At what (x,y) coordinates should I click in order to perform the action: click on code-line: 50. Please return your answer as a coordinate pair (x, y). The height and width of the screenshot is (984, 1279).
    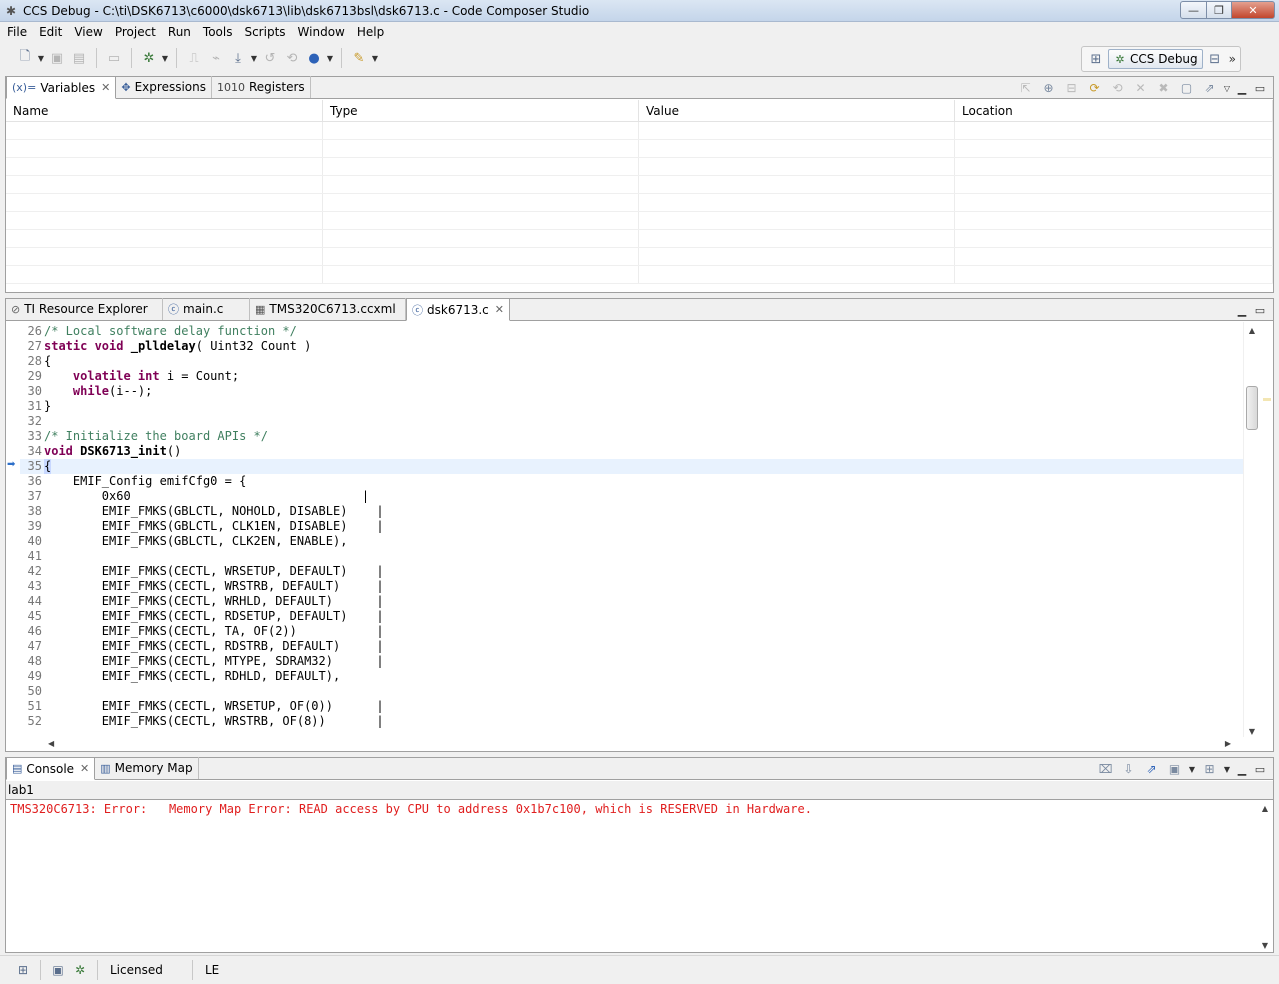
    Looking at the image, I should click on (631, 691).